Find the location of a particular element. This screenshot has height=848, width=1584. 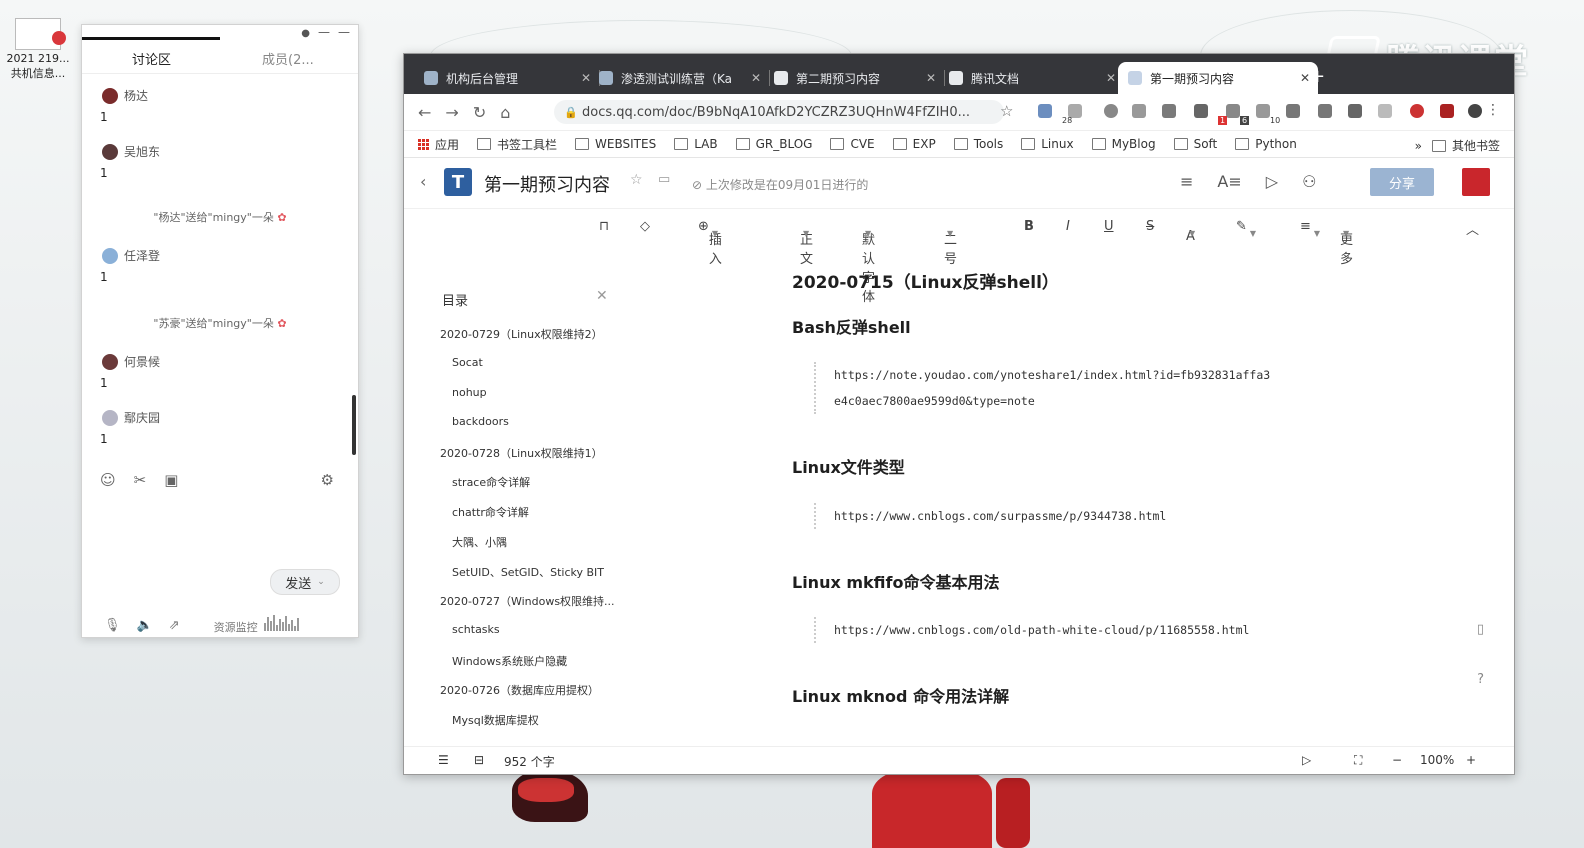

microphone-icon: 🎙 is located at coordinates (112, 625).